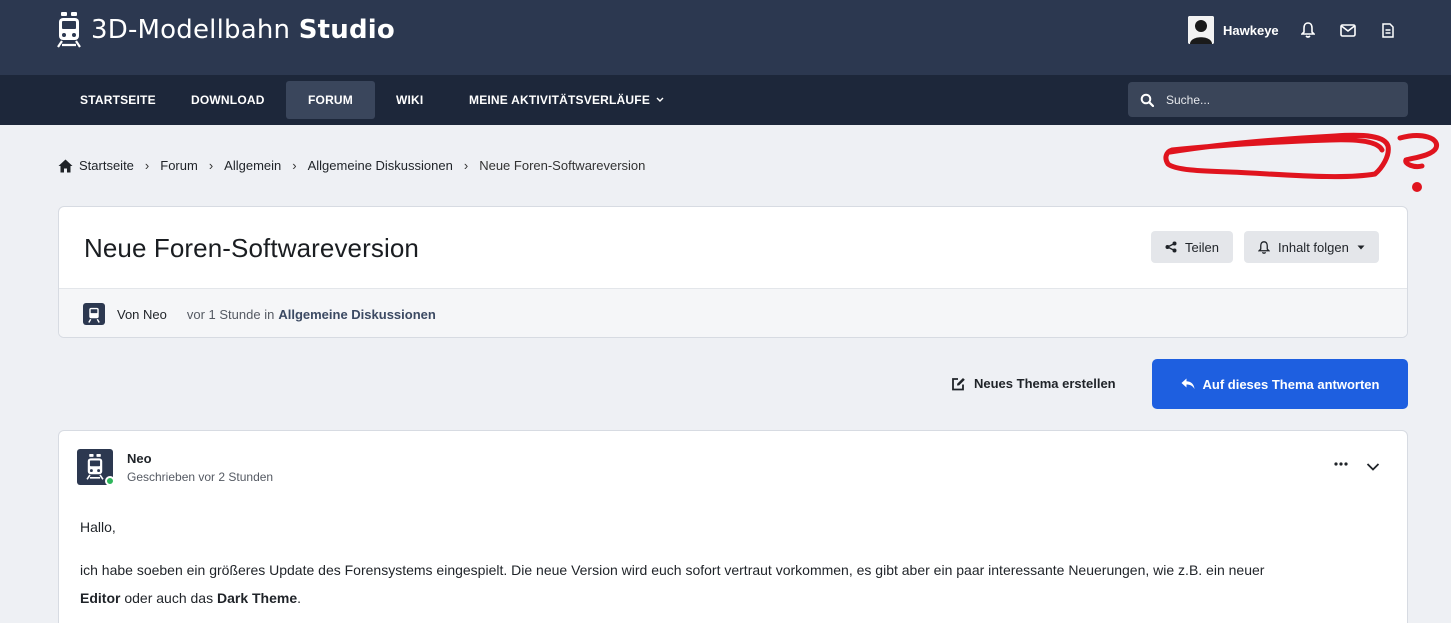 The image size is (1451, 623). I want to click on red-scribble-annotation, so click(1301, 162).